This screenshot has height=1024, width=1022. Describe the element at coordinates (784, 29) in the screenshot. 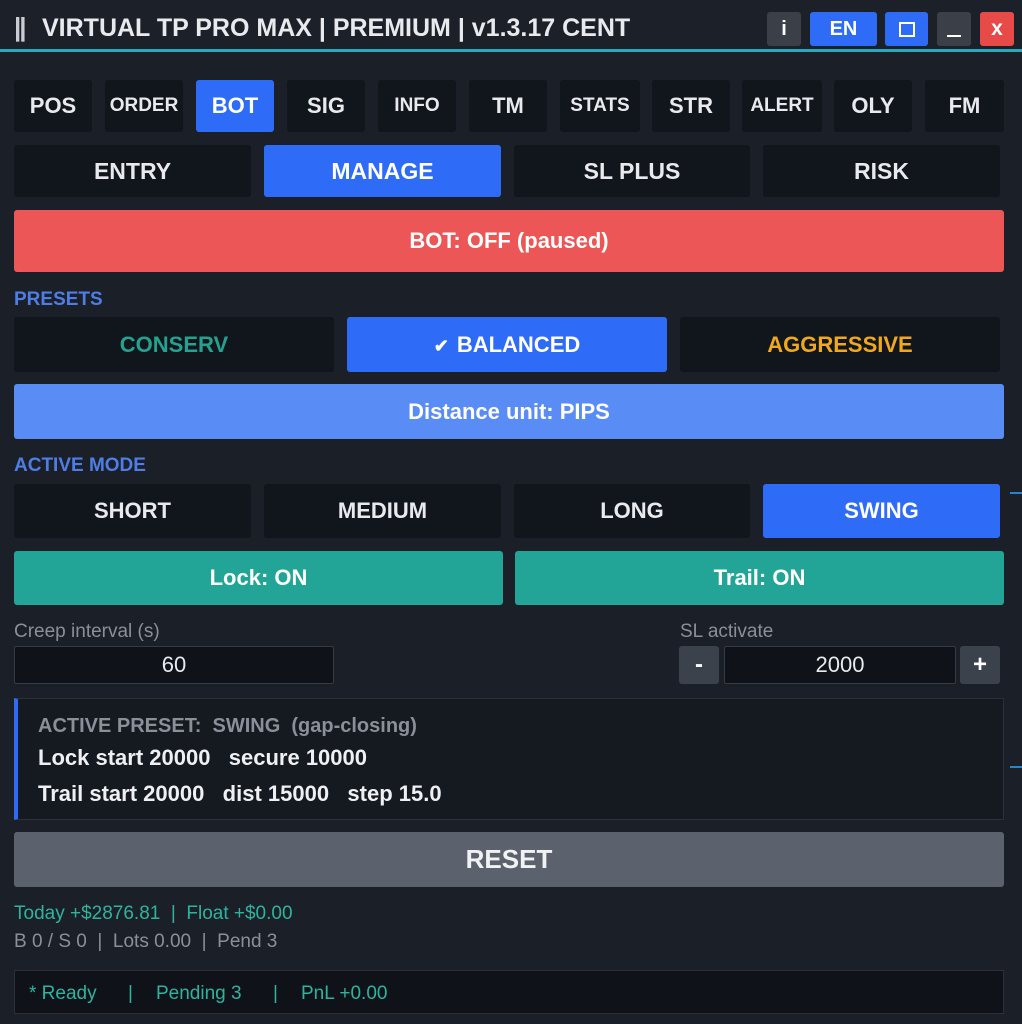

I see `info-button: i` at that location.